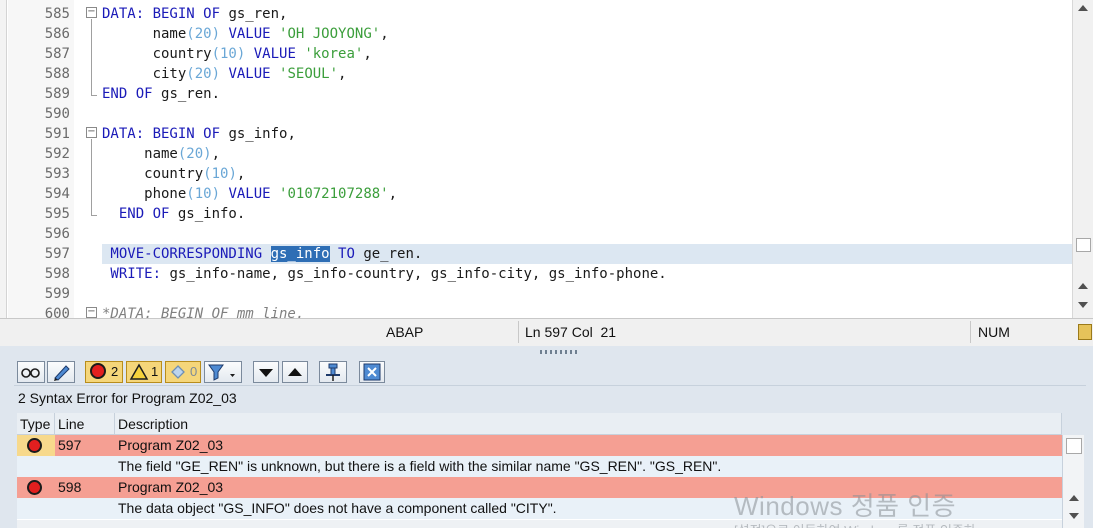  What do you see at coordinates (127, 398) in the screenshot?
I see `error-list-title: 2 Syntax Error for Program Z02_03` at bounding box center [127, 398].